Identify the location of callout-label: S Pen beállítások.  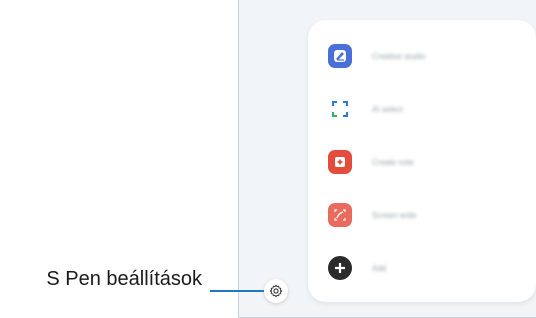
(124, 279).